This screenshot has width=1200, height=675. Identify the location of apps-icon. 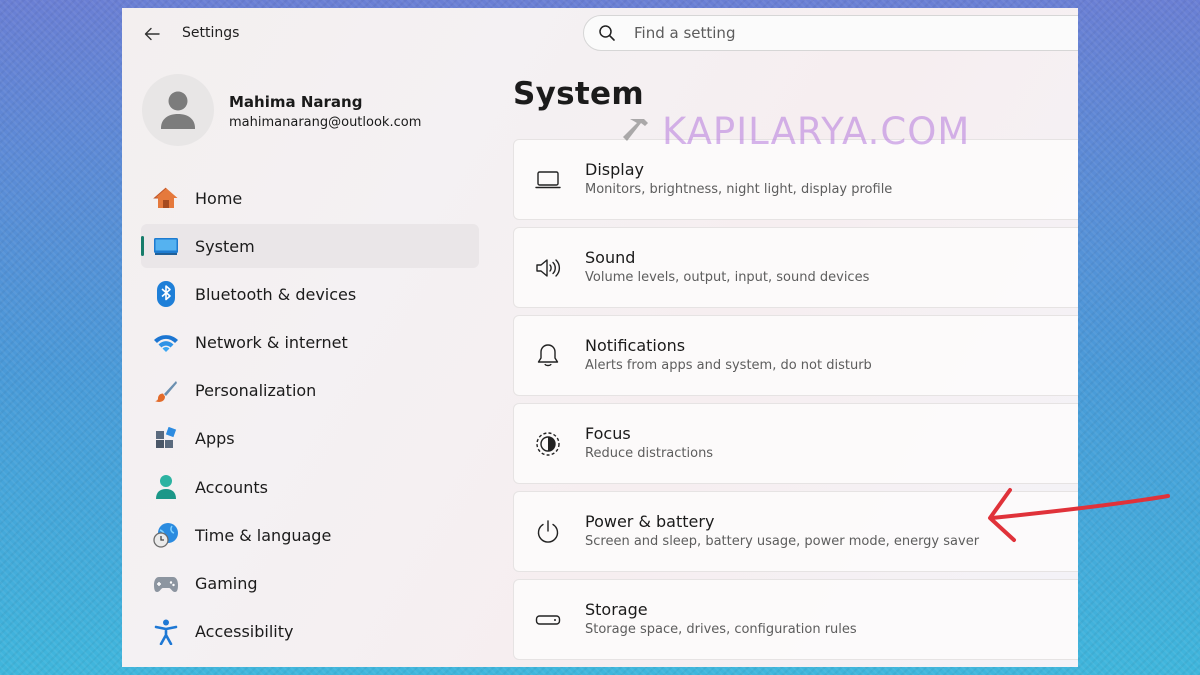
(166, 439).